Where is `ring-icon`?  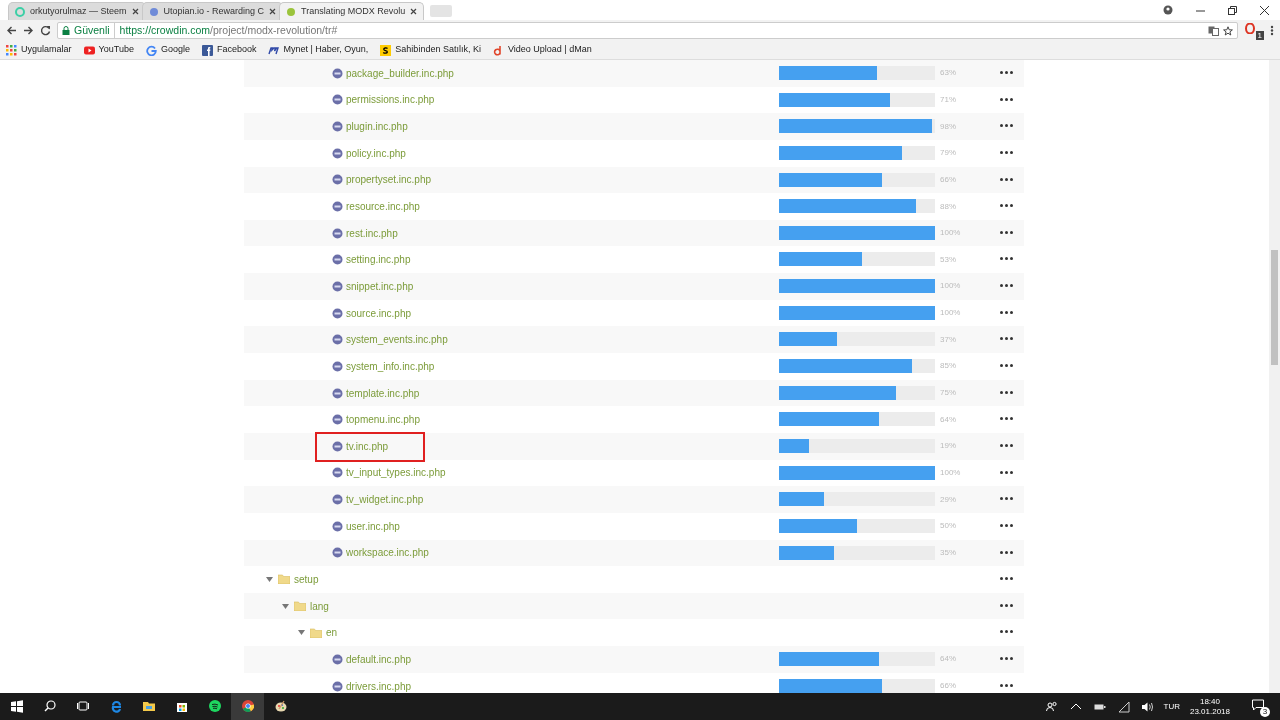
ring-icon is located at coordinates (20, 11).